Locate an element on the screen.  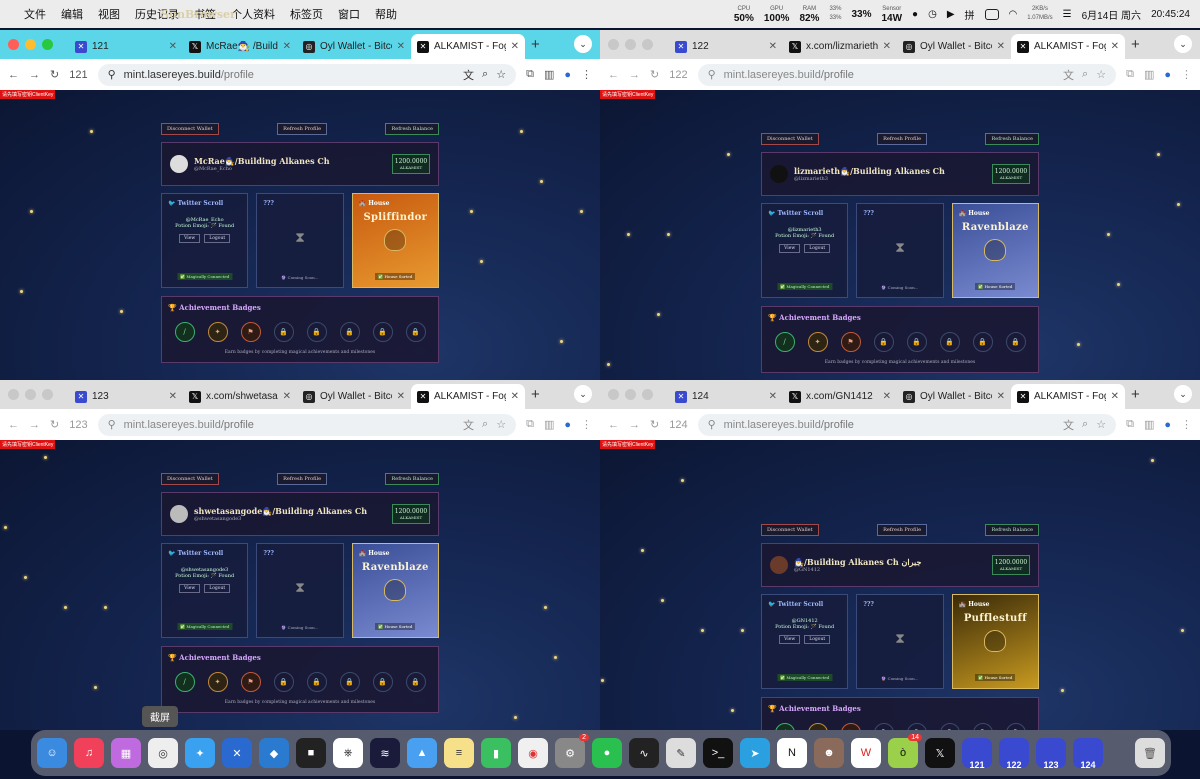
tool2-icon: ò 14 is located at coordinates (905, 751).